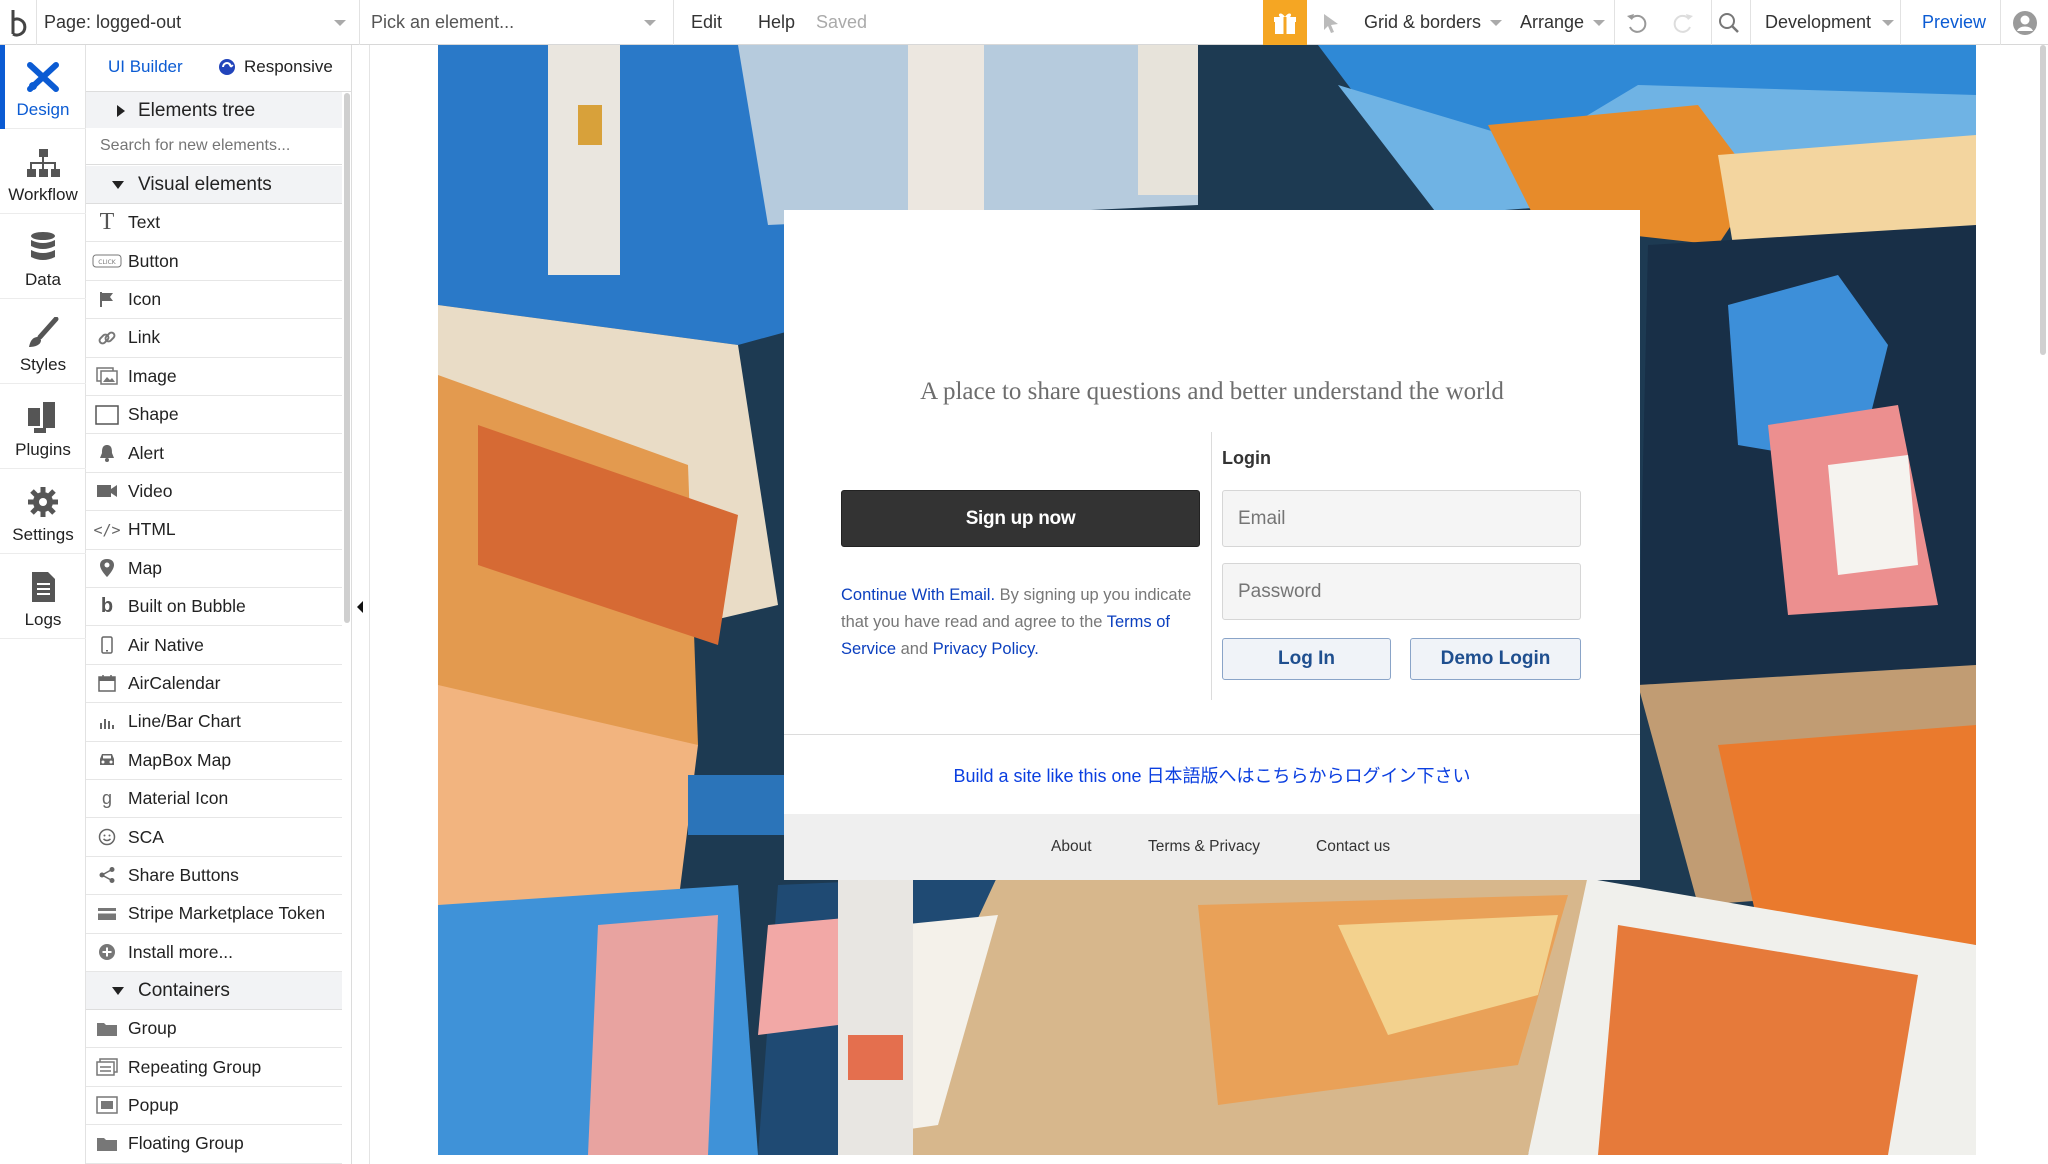  I want to click on search-icon, so click(1729, 22).